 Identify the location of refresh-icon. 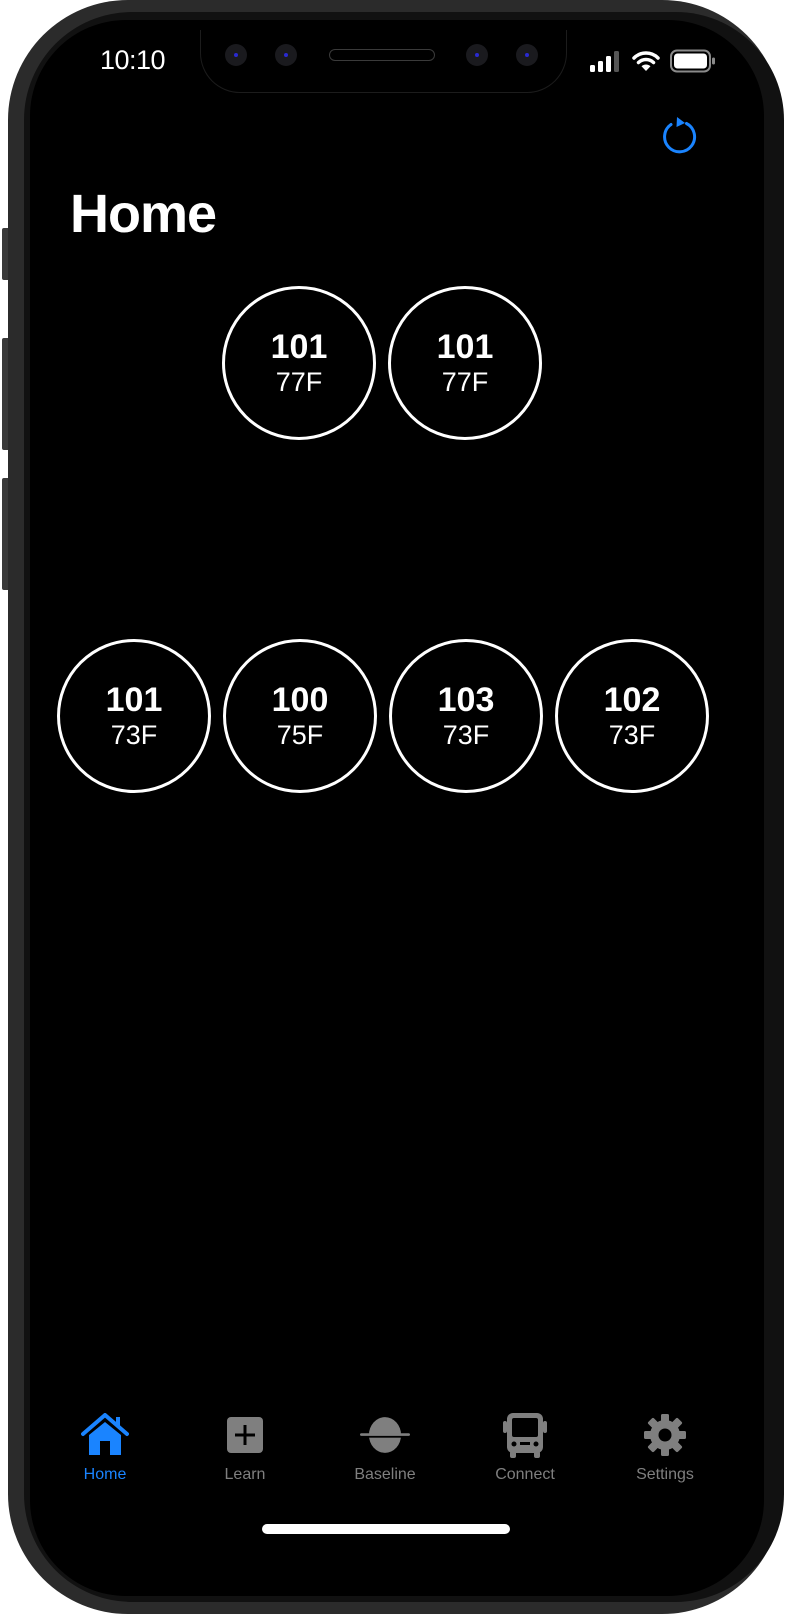
(680, 135).